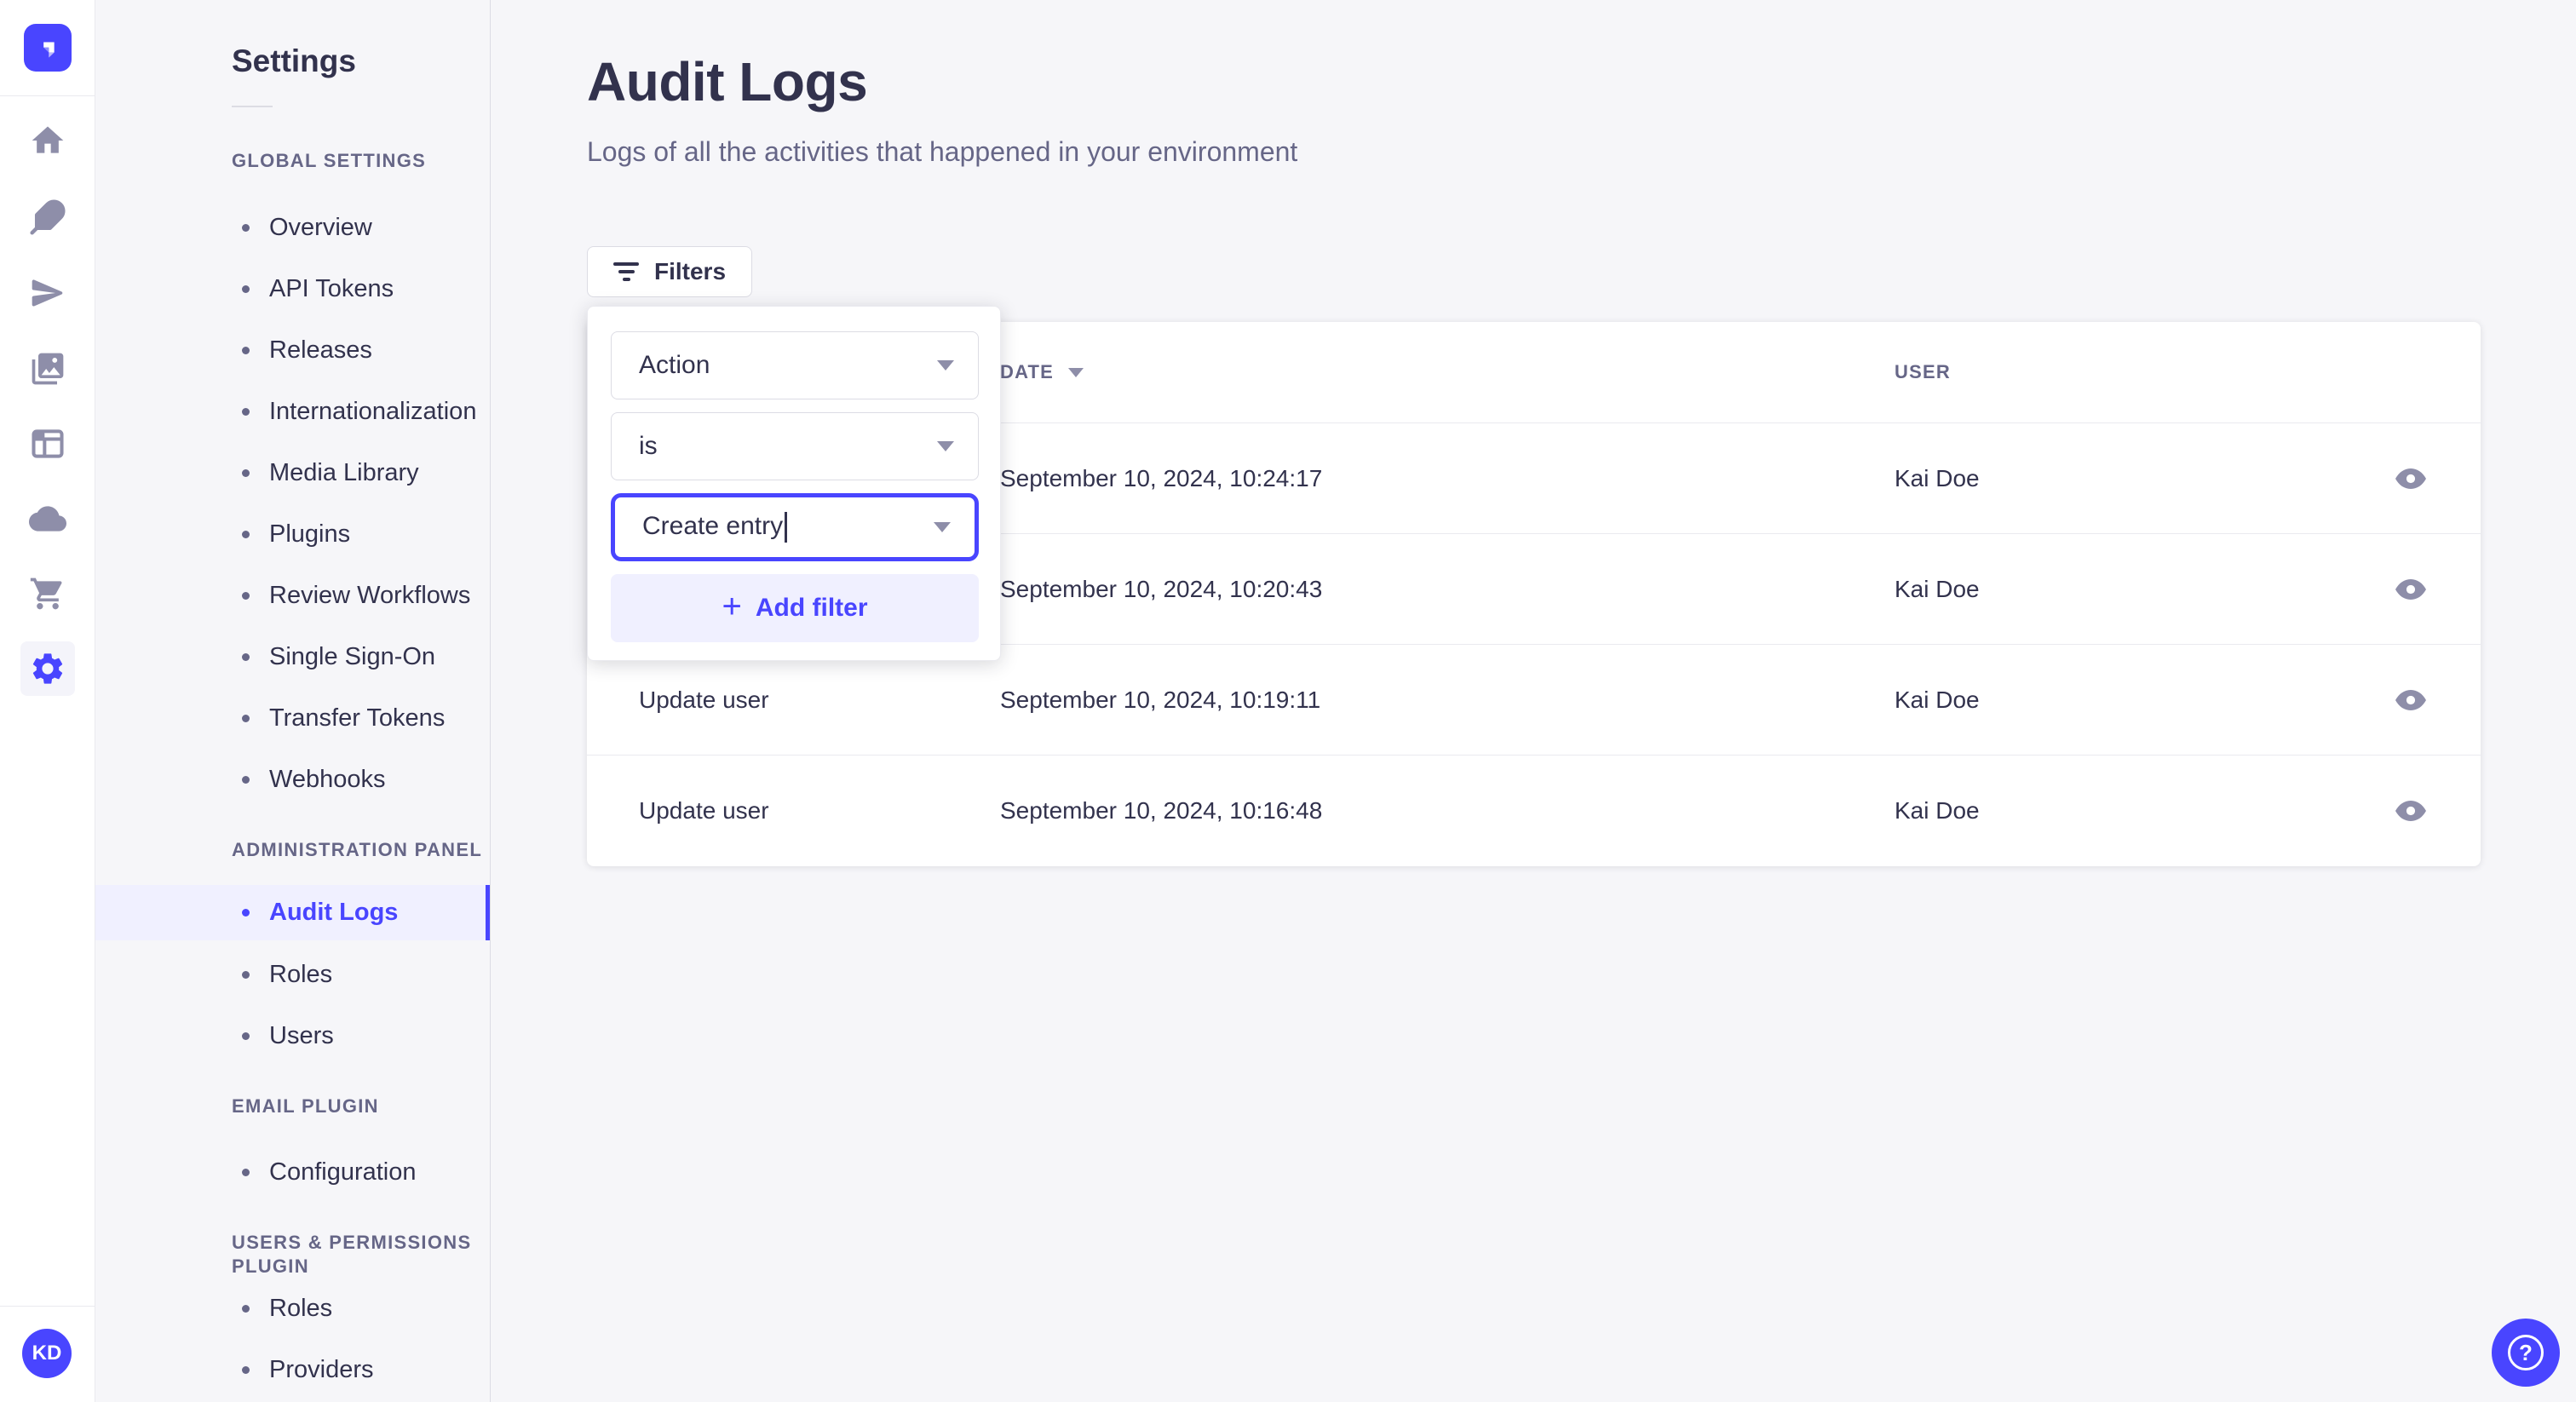 Image resolution: width=2576 pixels, height=1402 pixels. Describe the element at coordinates (47, 1353) in the screenshot. I see `user-avatar: KD` at that location.